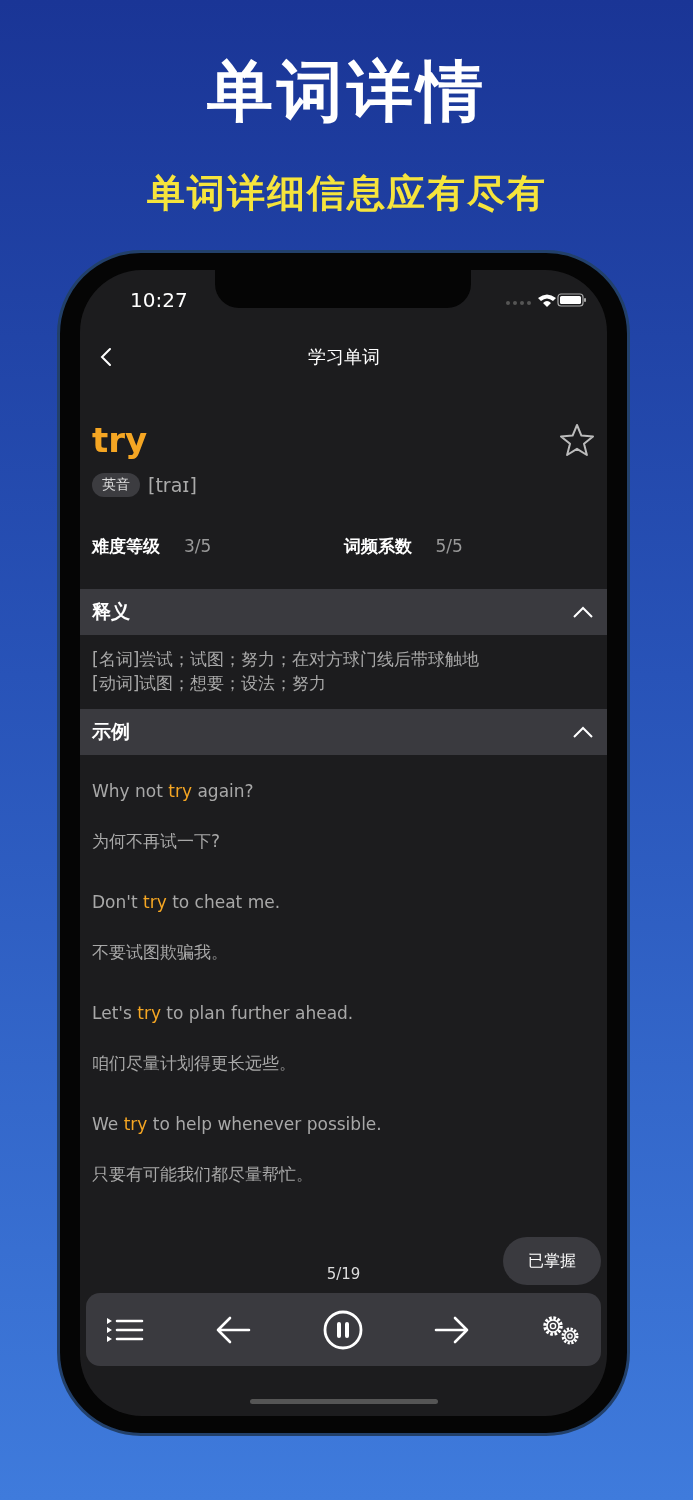 Image resolution: width=693 pixels, height=1500 pixels. Describe the element at coordinates (449, 546) in the screenshot. I see `stat-value: 5/5` at that location.